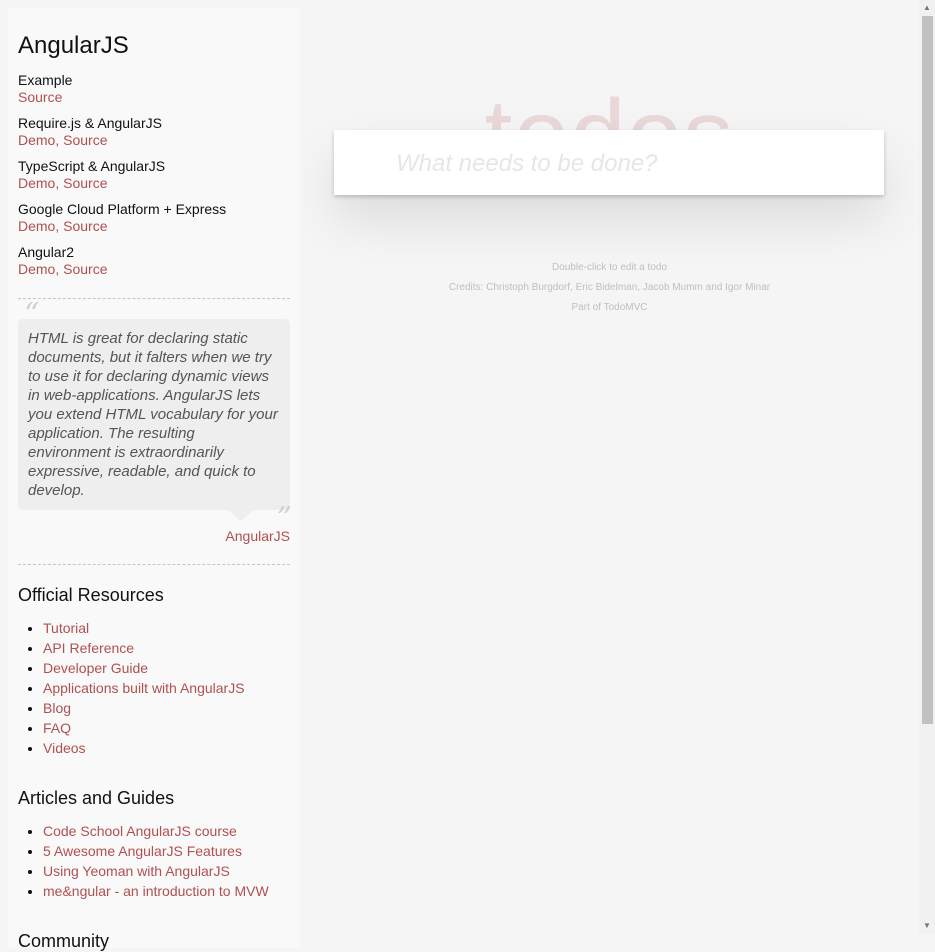 Image resolution: width=935 pixels, height=952 pixels. I want to click on edit-hint: Double-click to edit a todo, so click(609, 267).